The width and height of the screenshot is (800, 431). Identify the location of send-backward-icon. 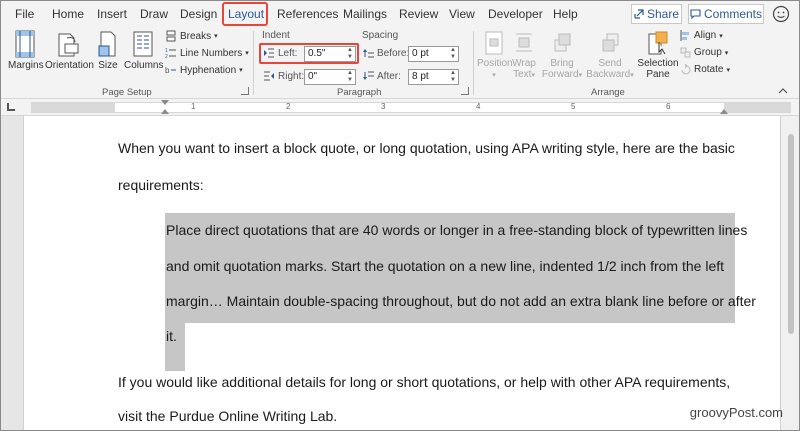
(610, 42).